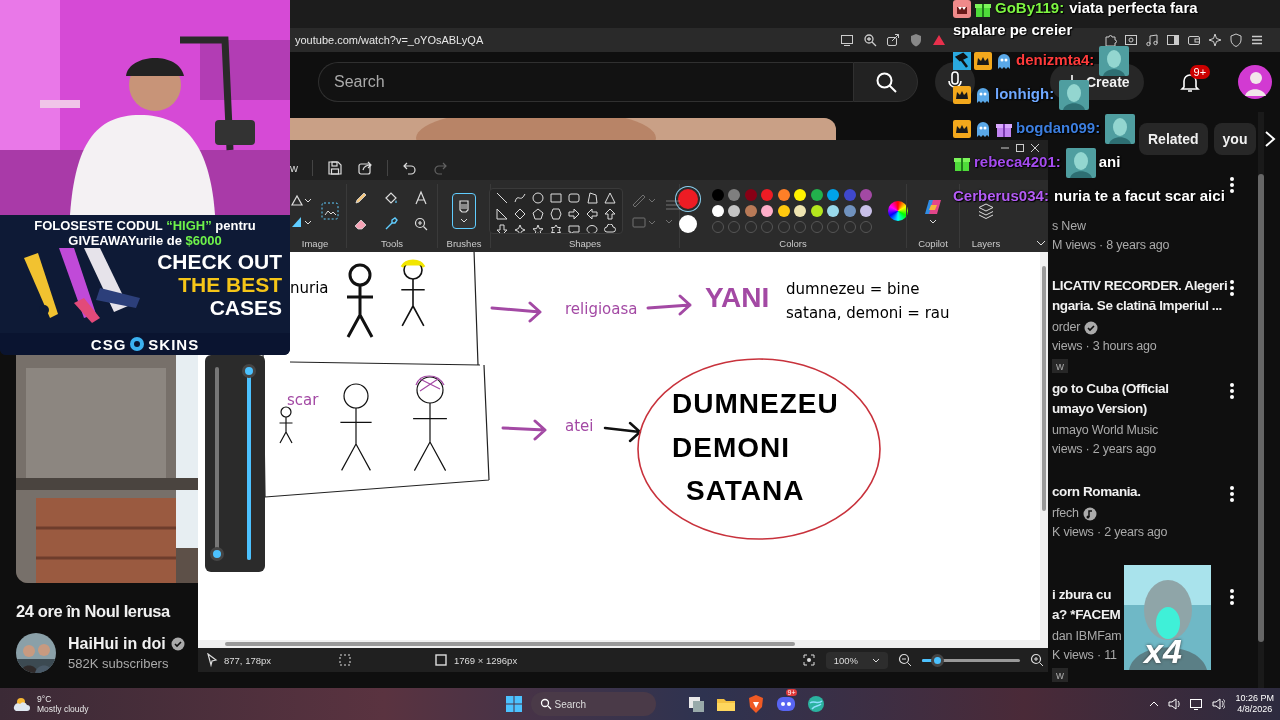  I want to click on channel-name: rfech, so click(1065, 513).